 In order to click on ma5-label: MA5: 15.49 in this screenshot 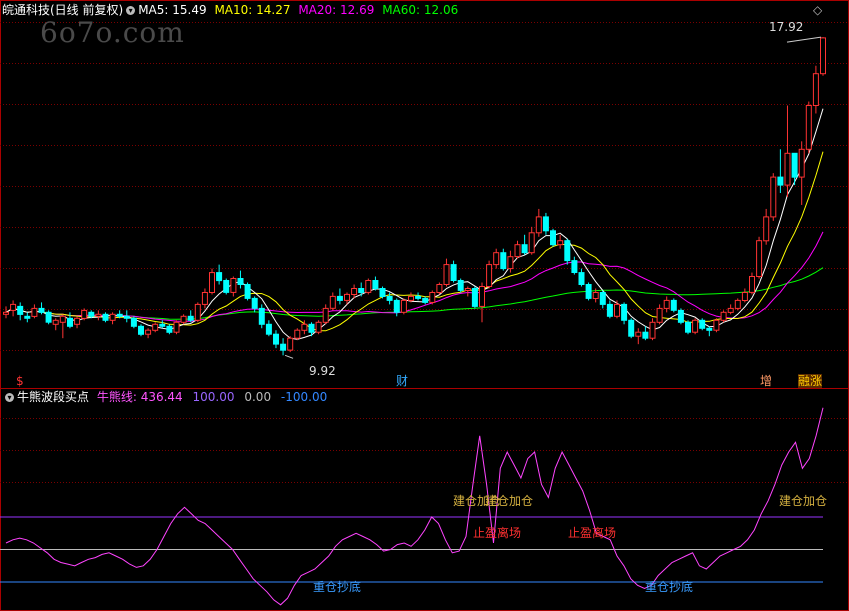, I will do `click(172, 10)`.